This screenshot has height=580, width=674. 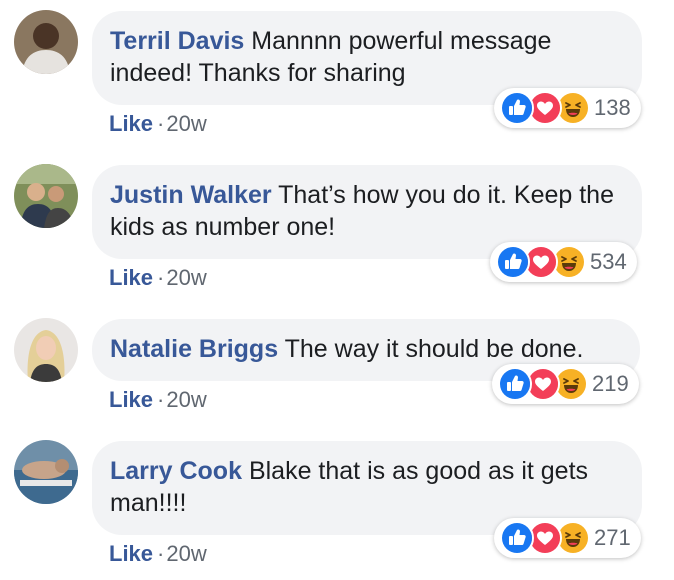 What do you see at coordinates (563, 262) in the screenshot?
I see `reaction-summary: 534` at bounding box center [563, 262].